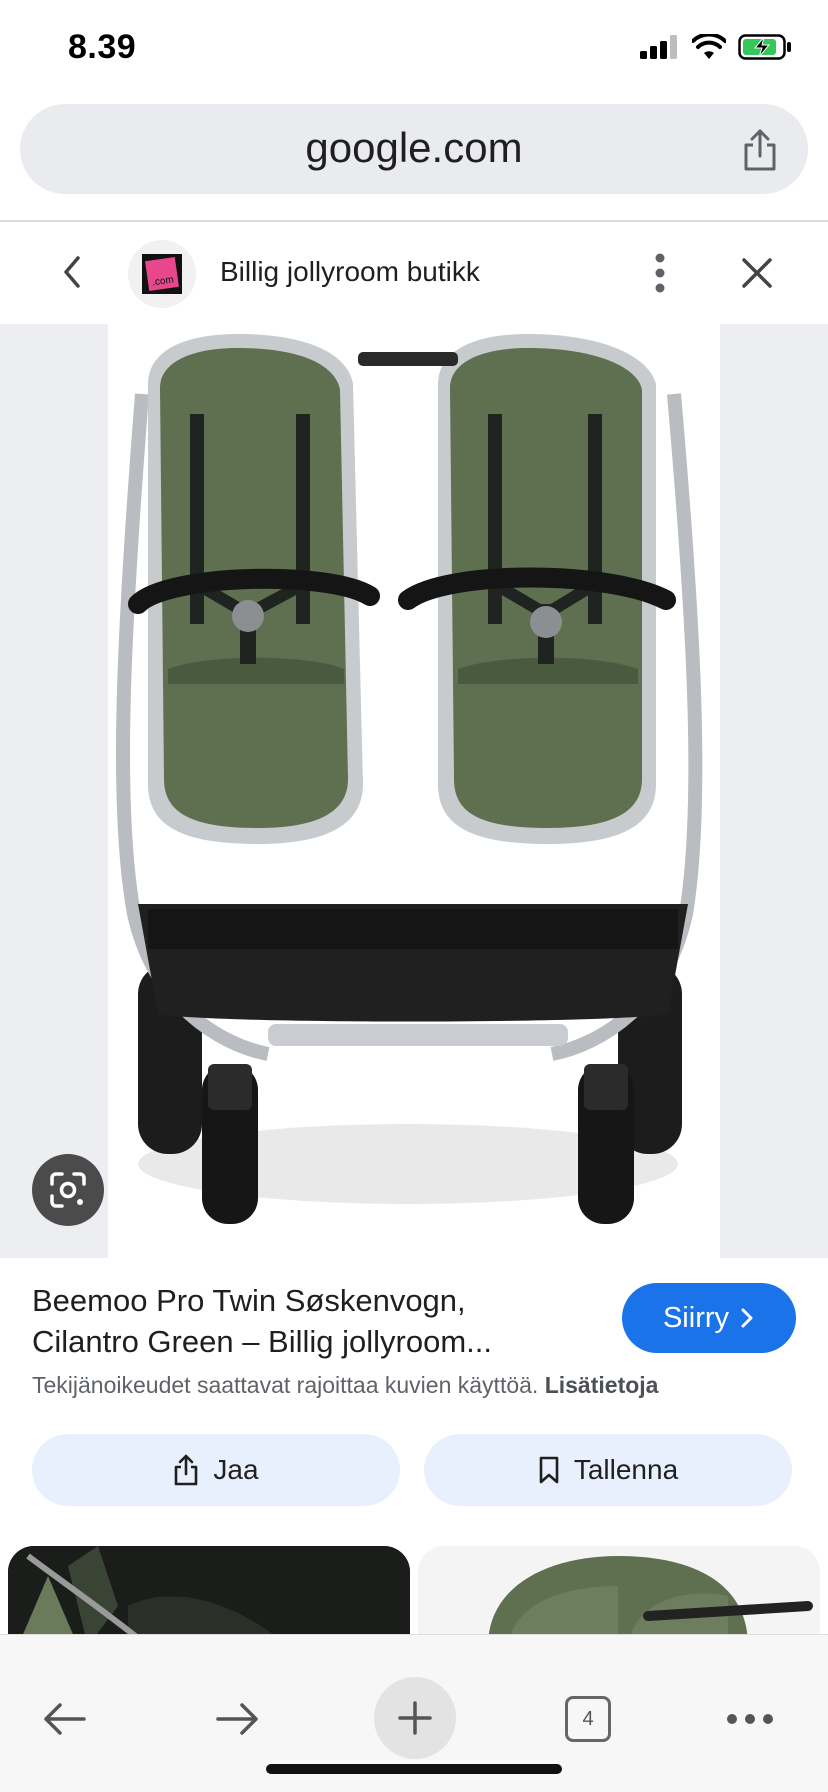  I want to click on related-image-2-graphic, so click(619, 1596).